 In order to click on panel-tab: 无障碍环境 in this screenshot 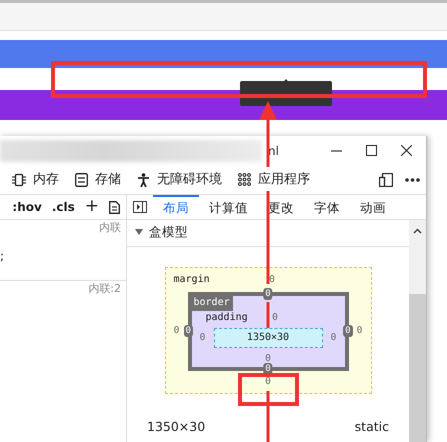, I will do `click(179, 180)`.